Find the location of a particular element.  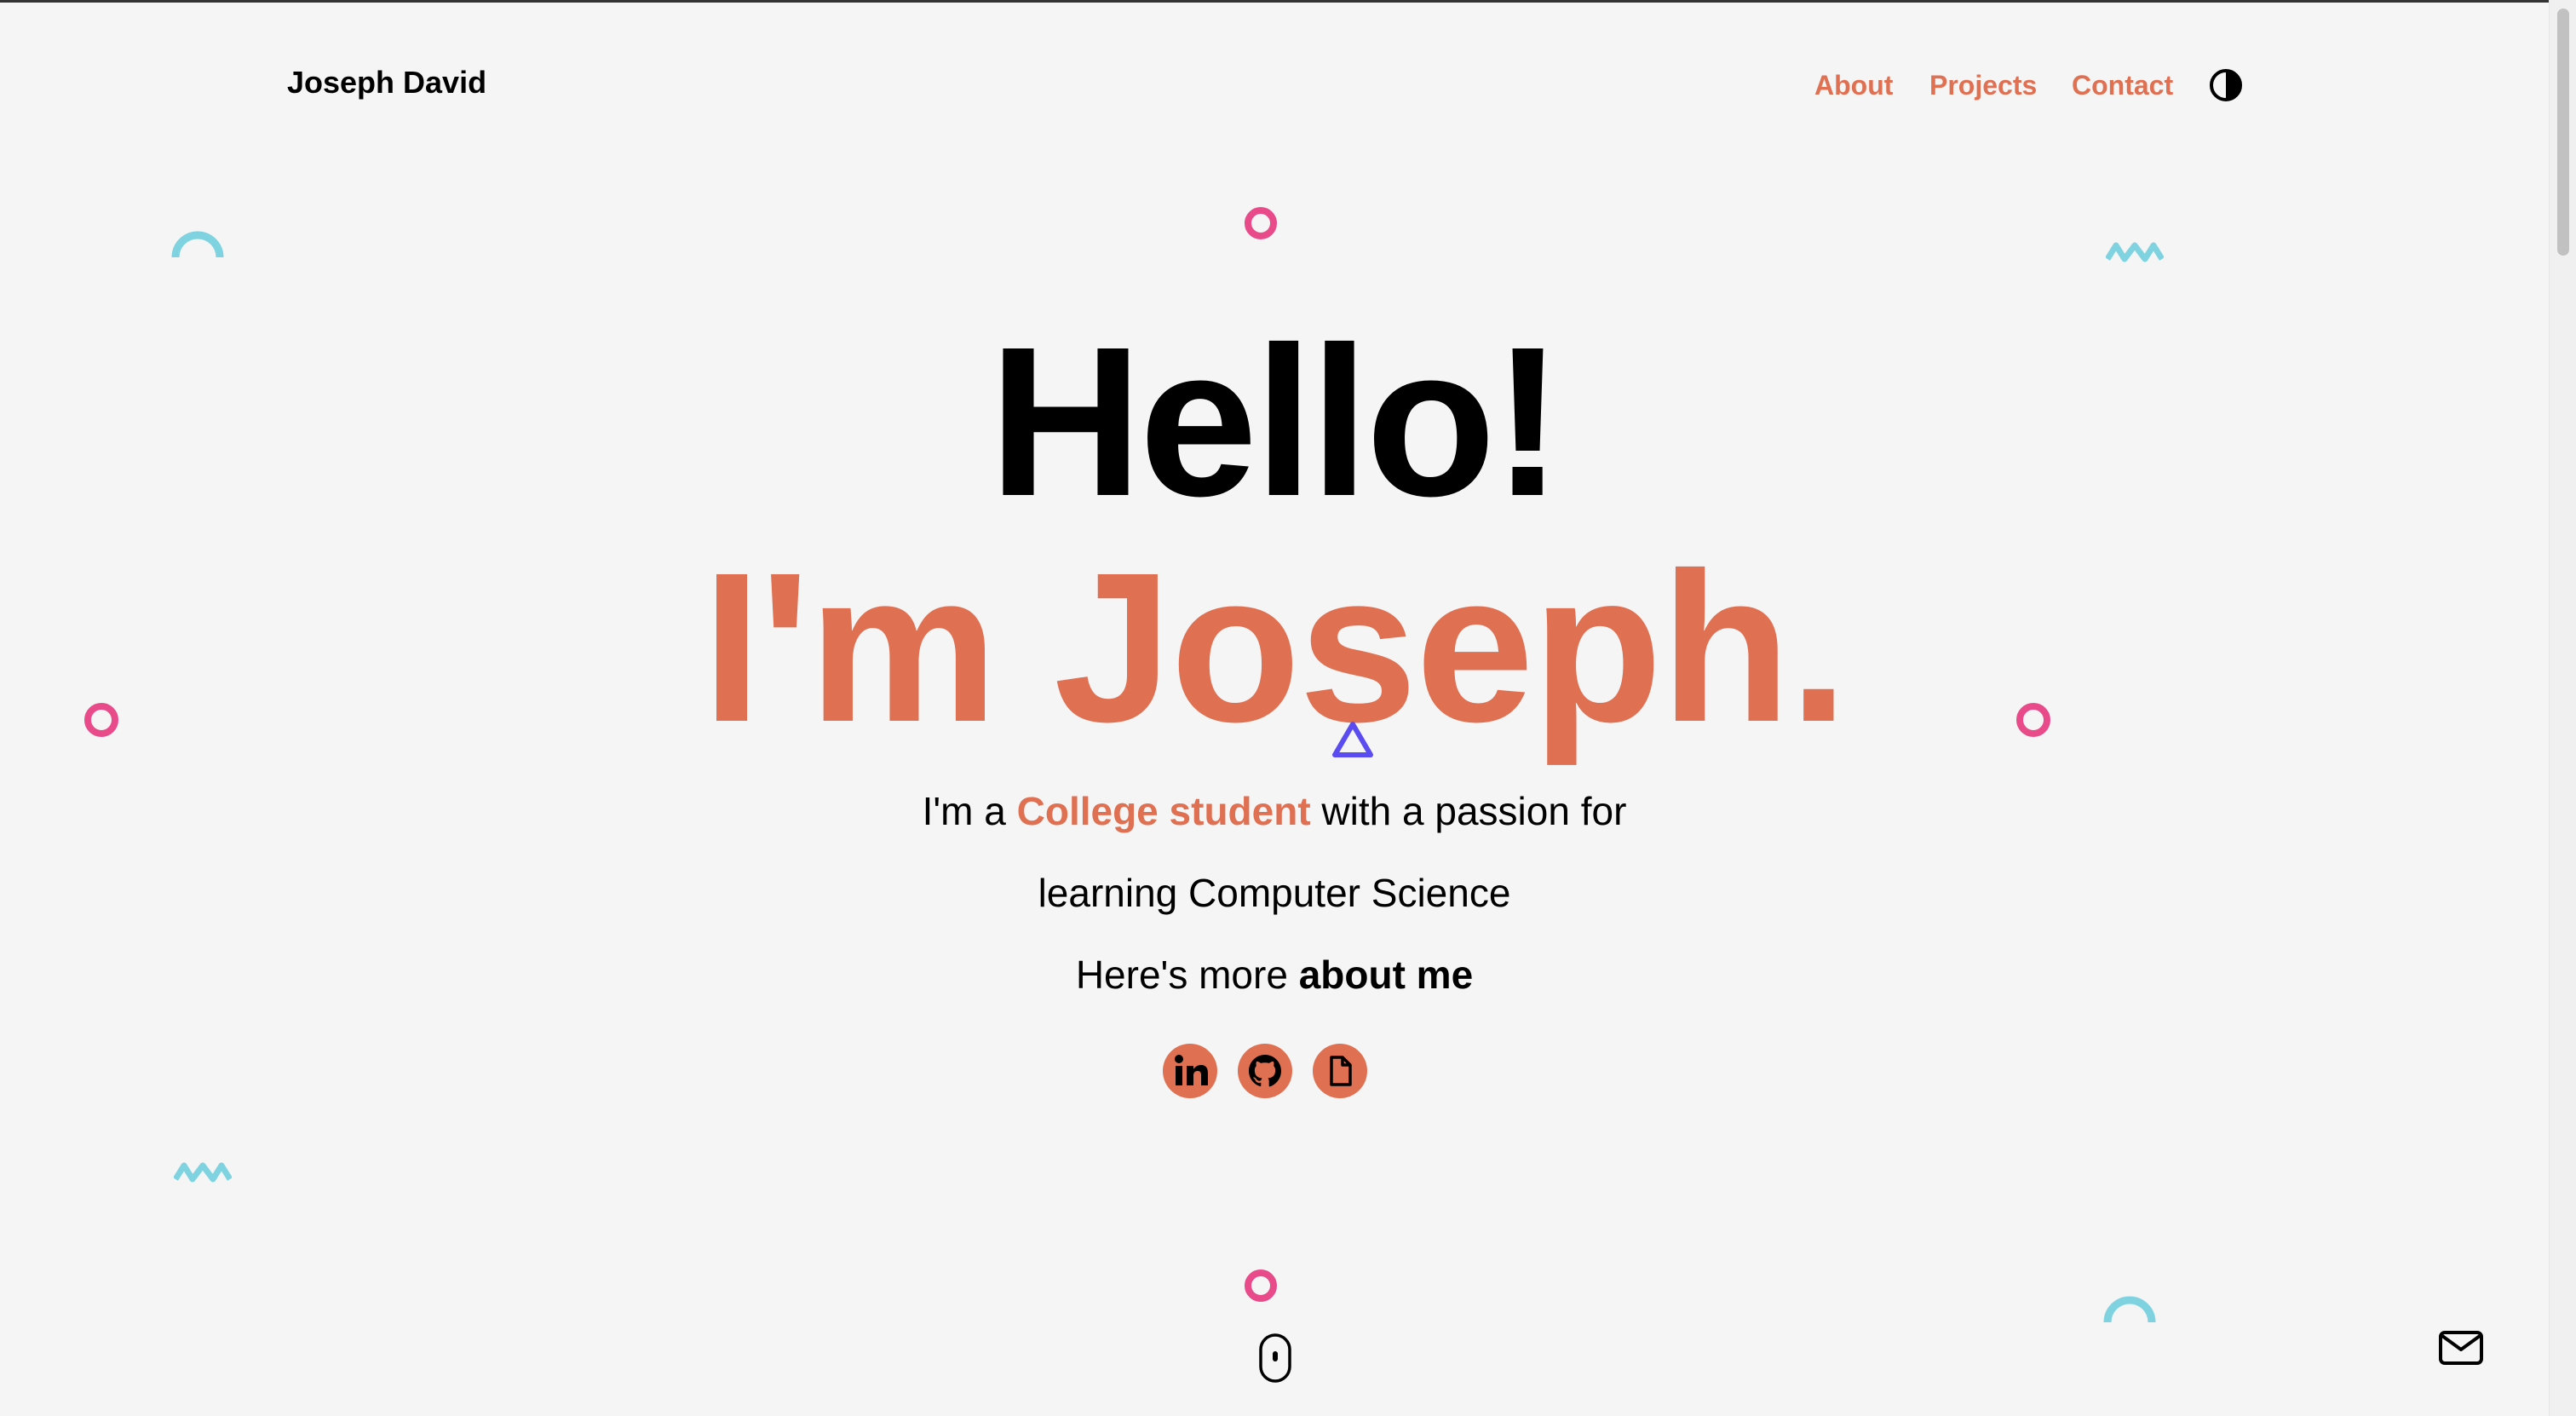

hero-intro-line2: learning Computer Science is located at coordinates (1275, 893).